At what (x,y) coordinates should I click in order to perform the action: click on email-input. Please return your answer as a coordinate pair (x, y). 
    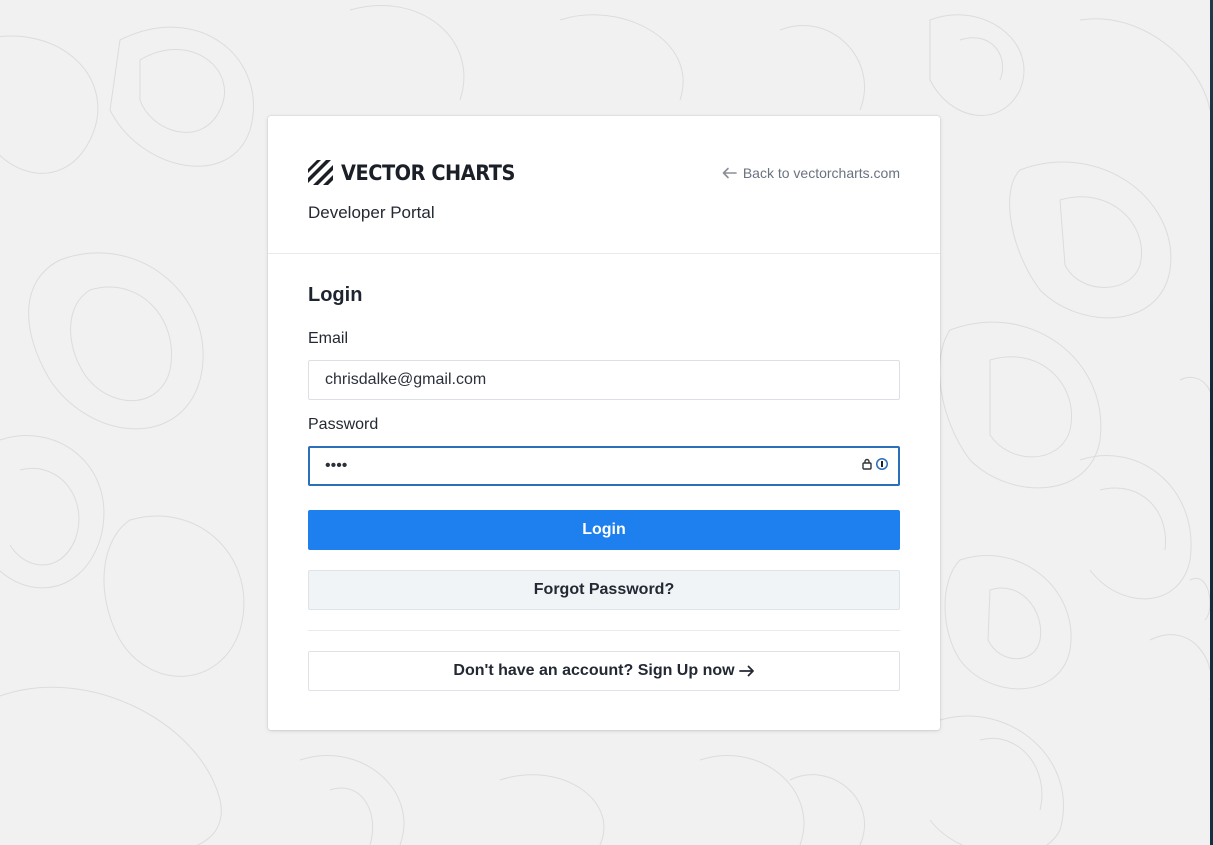
    Looking at the image, I should click on (604, 380).